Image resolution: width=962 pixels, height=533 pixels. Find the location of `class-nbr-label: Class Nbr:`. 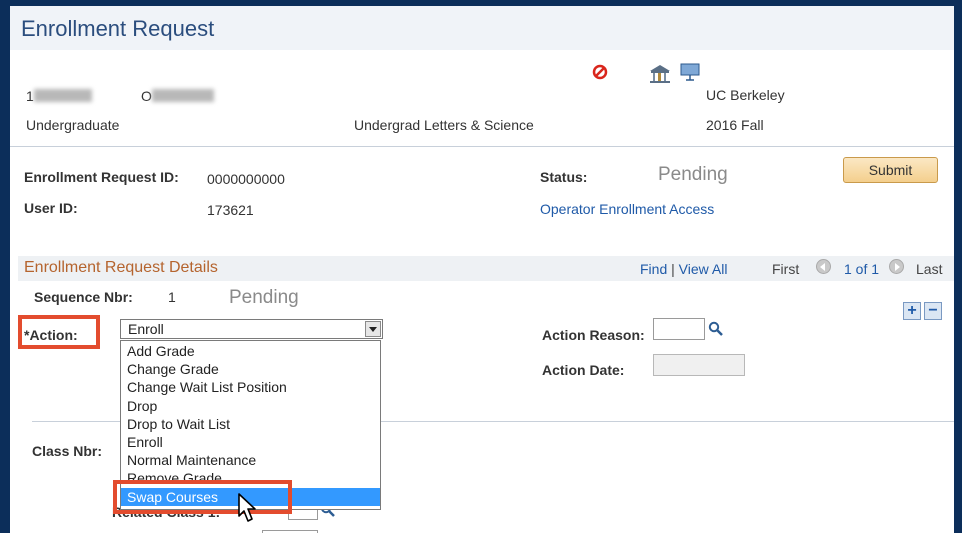

class-nbr-label: Class Nbr: is located at coordinates (67, 451).